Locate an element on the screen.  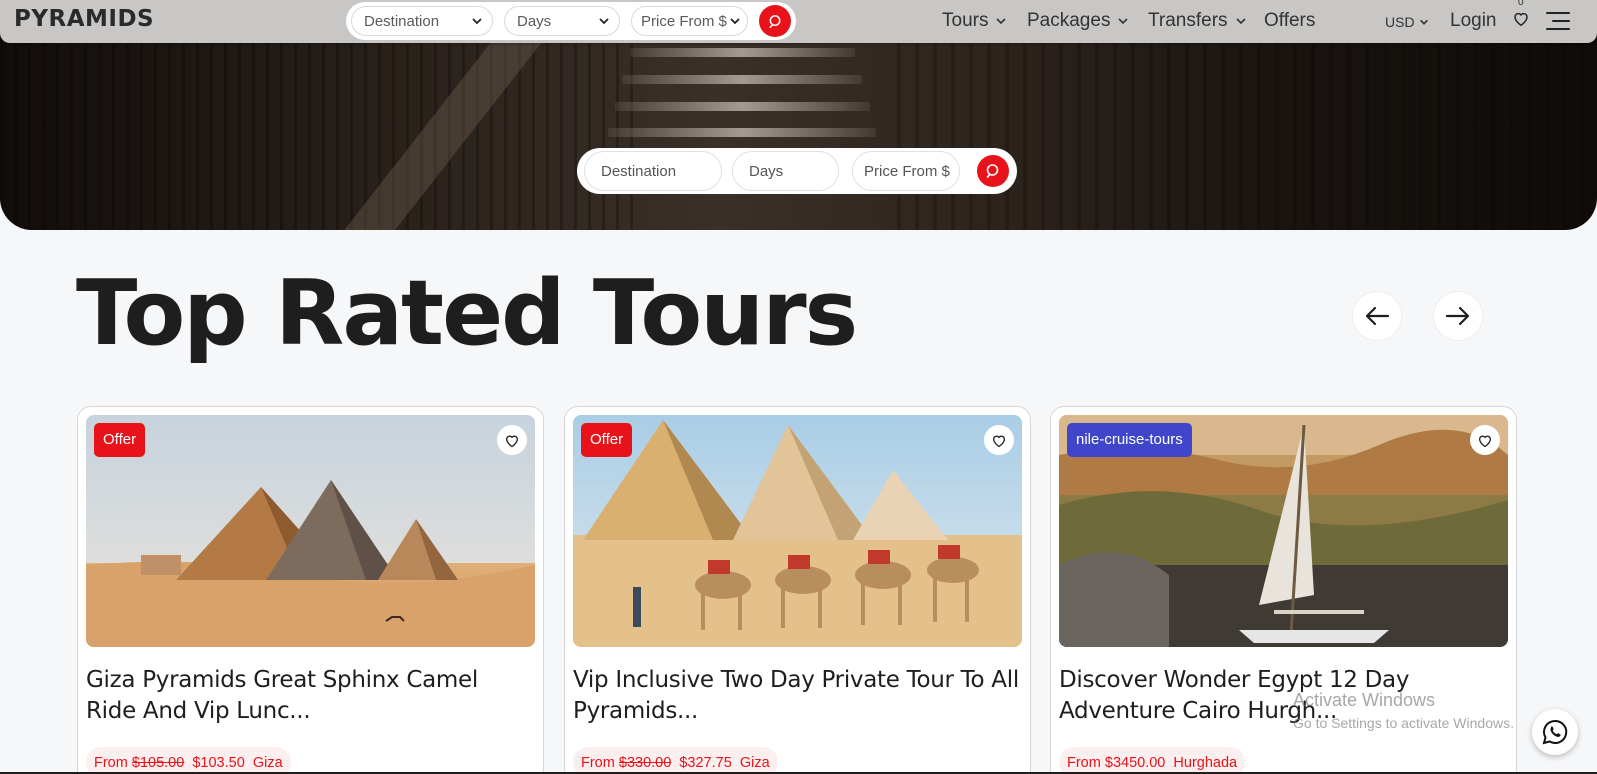
current-price: $3450.00 is located at coordinates (1135, 763).